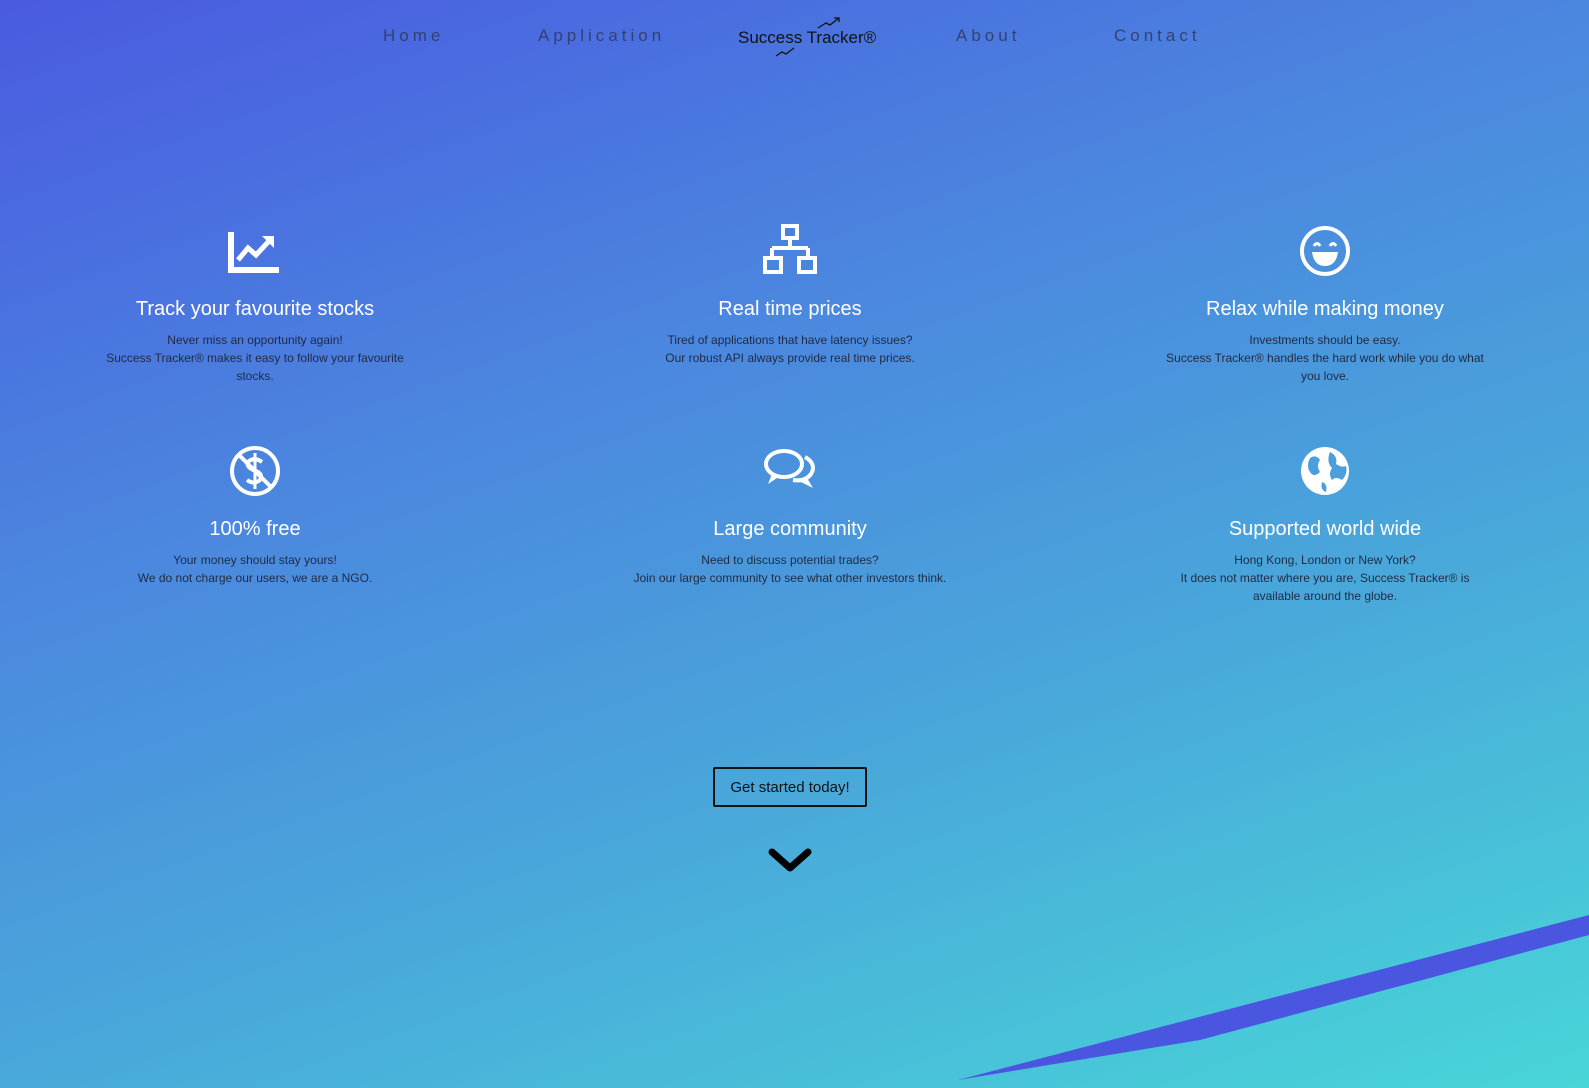 Image resolution: width=1589 pixels, height=1088 pixels. Describe the element at coordinates (255, 529) in the screenshot. I see `feature-title: 100% free` at that location.